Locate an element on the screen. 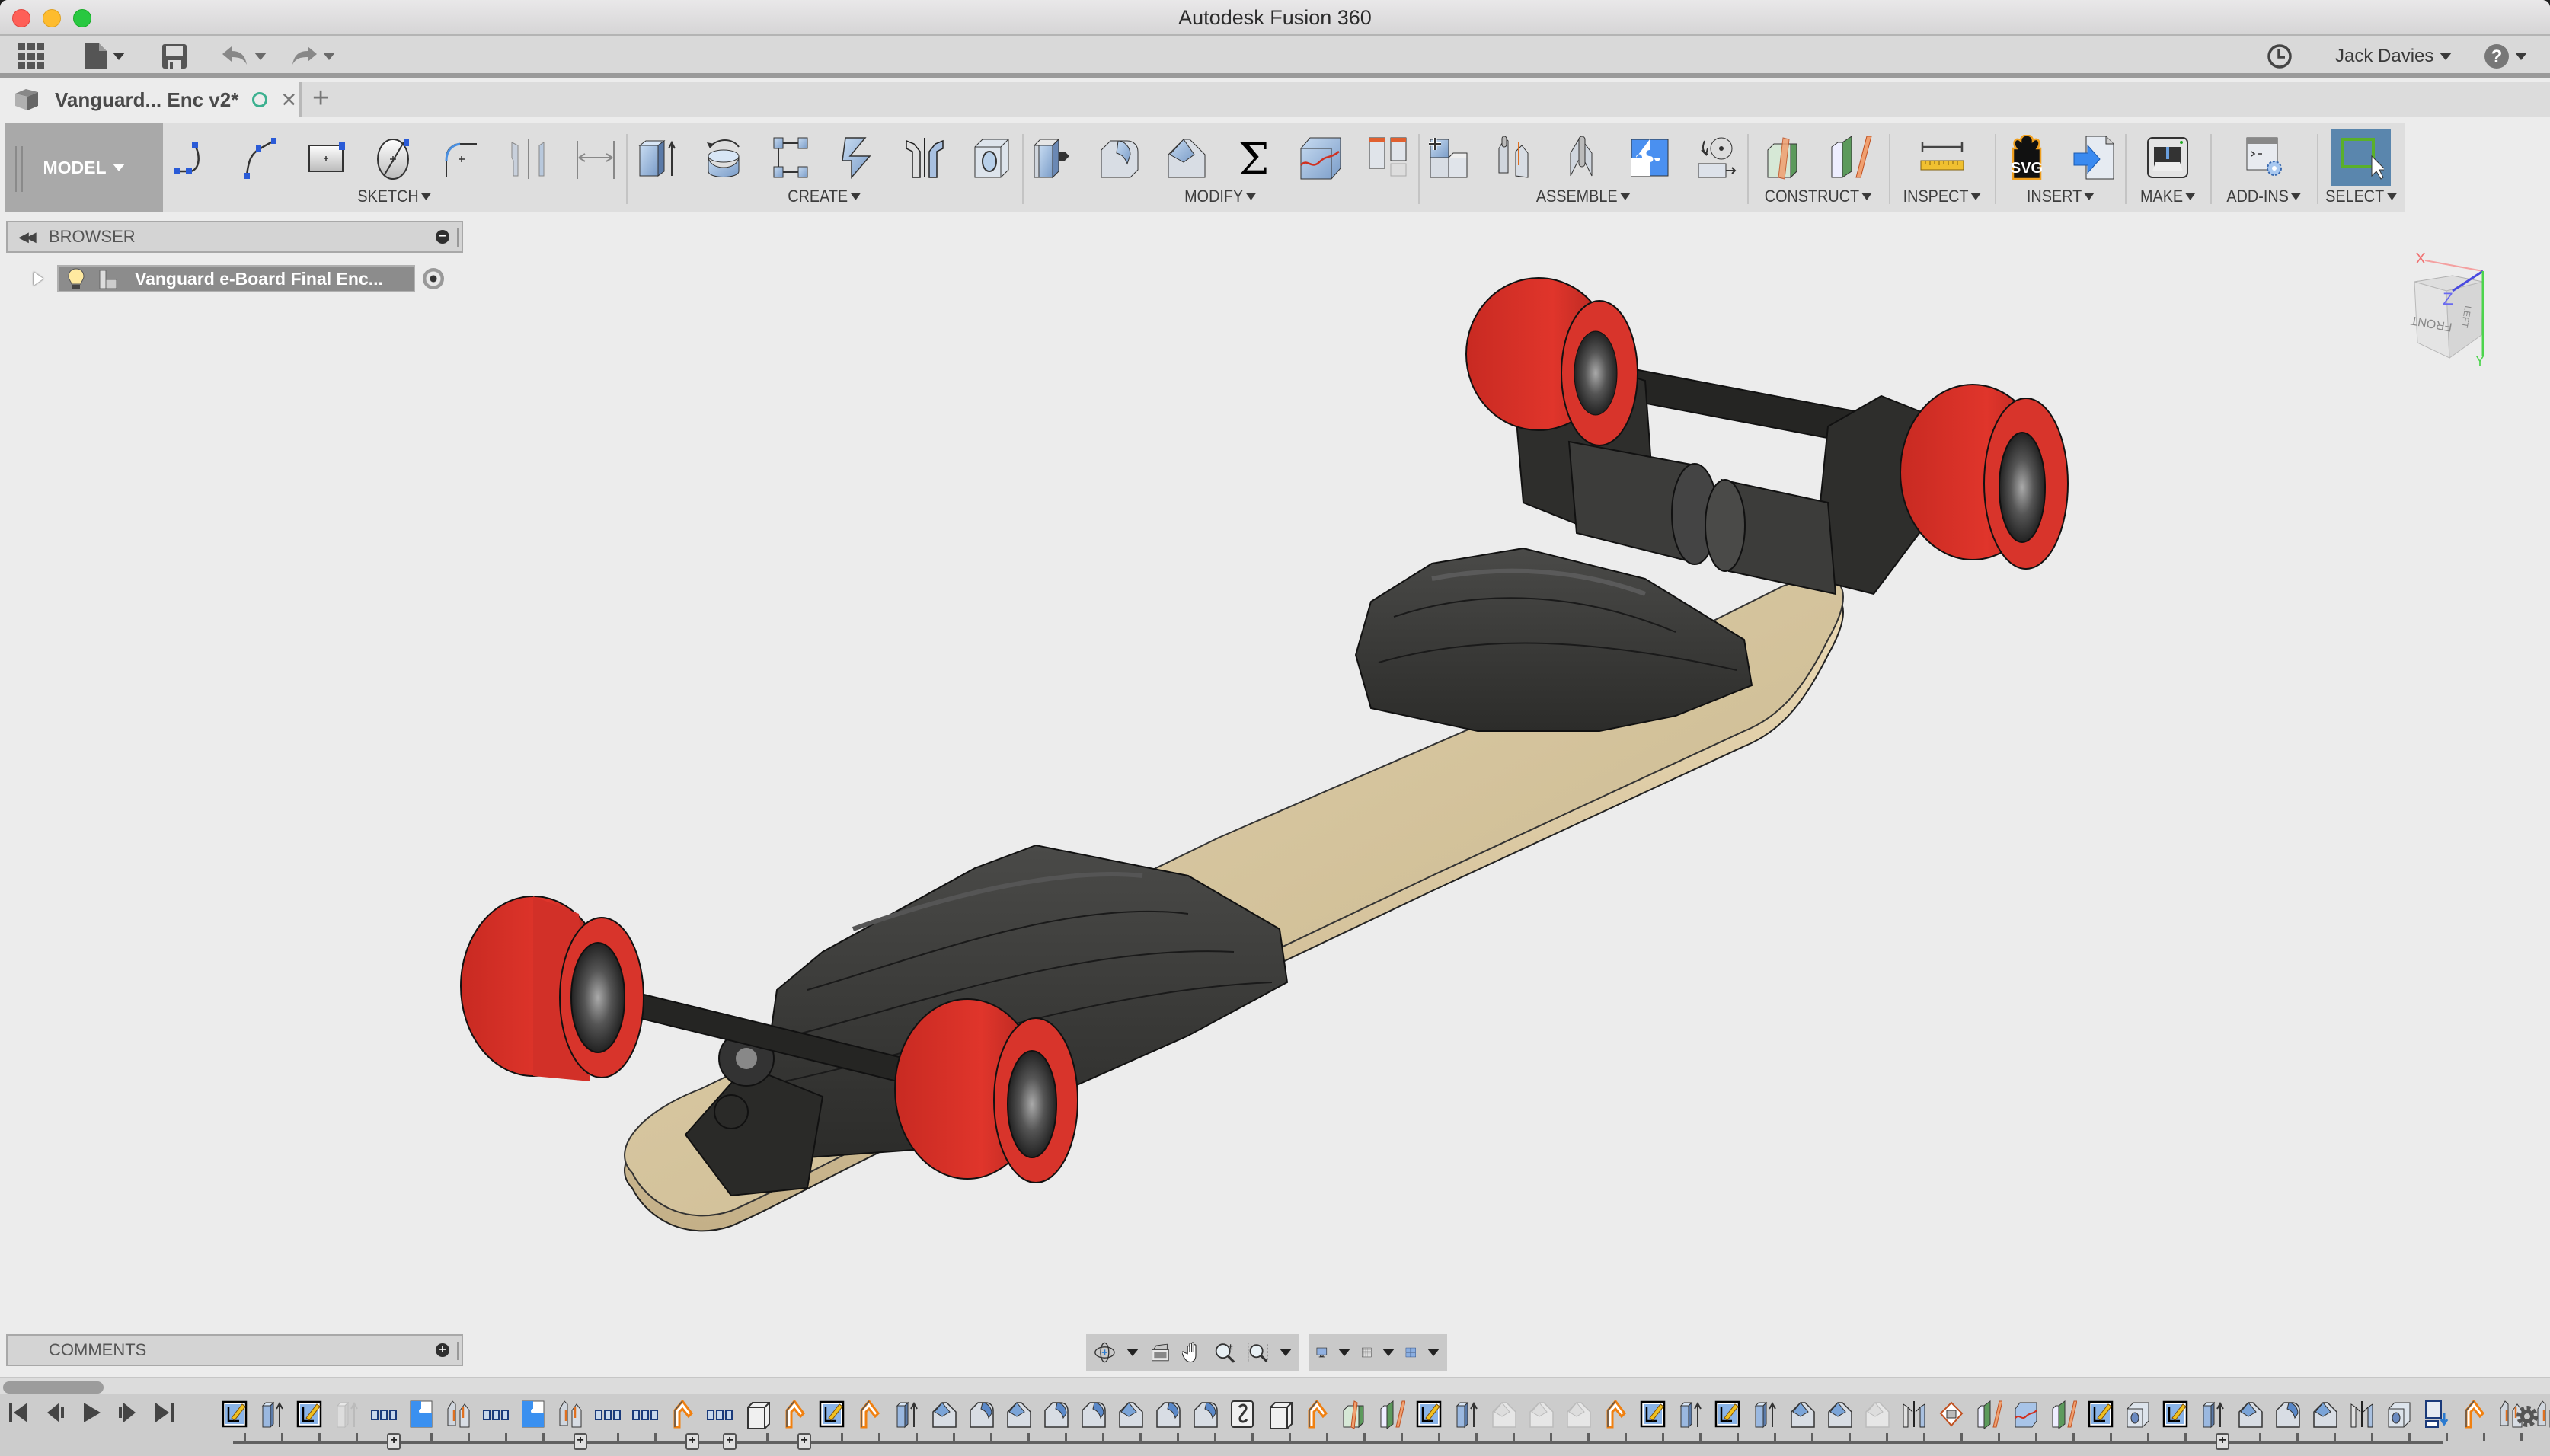 The image size is (2550, 1456). insert-svg-icon: SVG is located at coordinates (2027, 157).